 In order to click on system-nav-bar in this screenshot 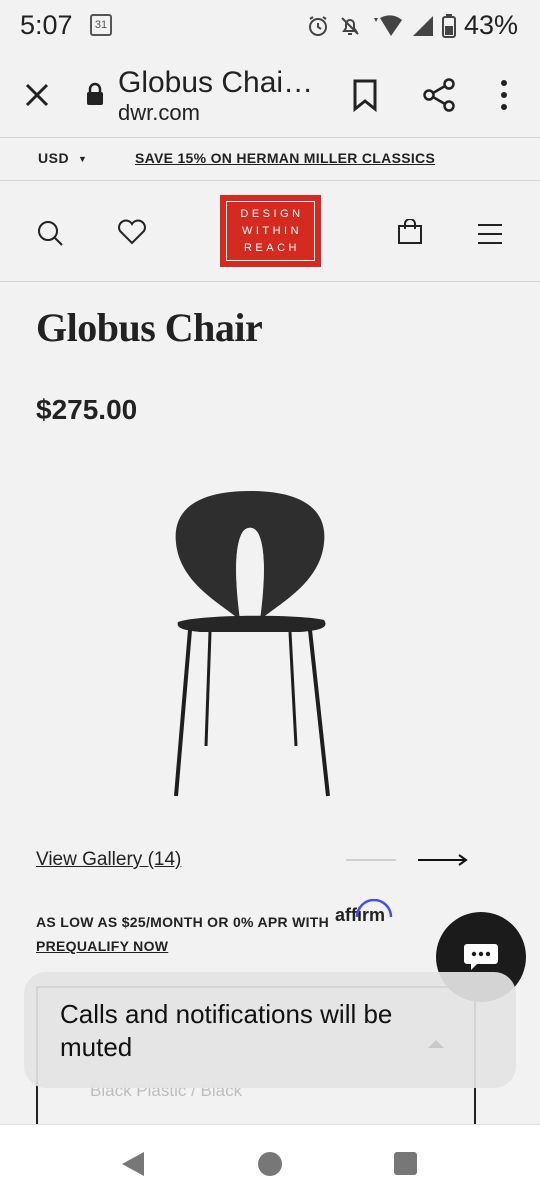, I will do `click(270, 1162)`.